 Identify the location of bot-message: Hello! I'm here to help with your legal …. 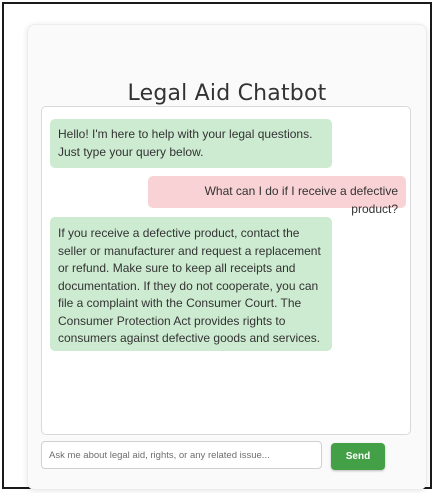
(191, 143).